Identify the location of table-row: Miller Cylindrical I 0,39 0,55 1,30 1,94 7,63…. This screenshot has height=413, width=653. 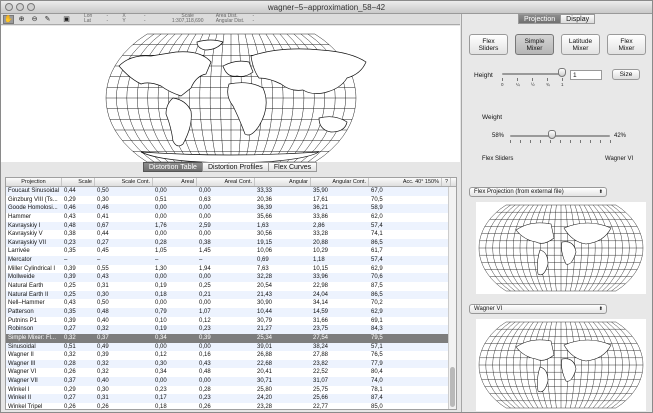
(231, 269).